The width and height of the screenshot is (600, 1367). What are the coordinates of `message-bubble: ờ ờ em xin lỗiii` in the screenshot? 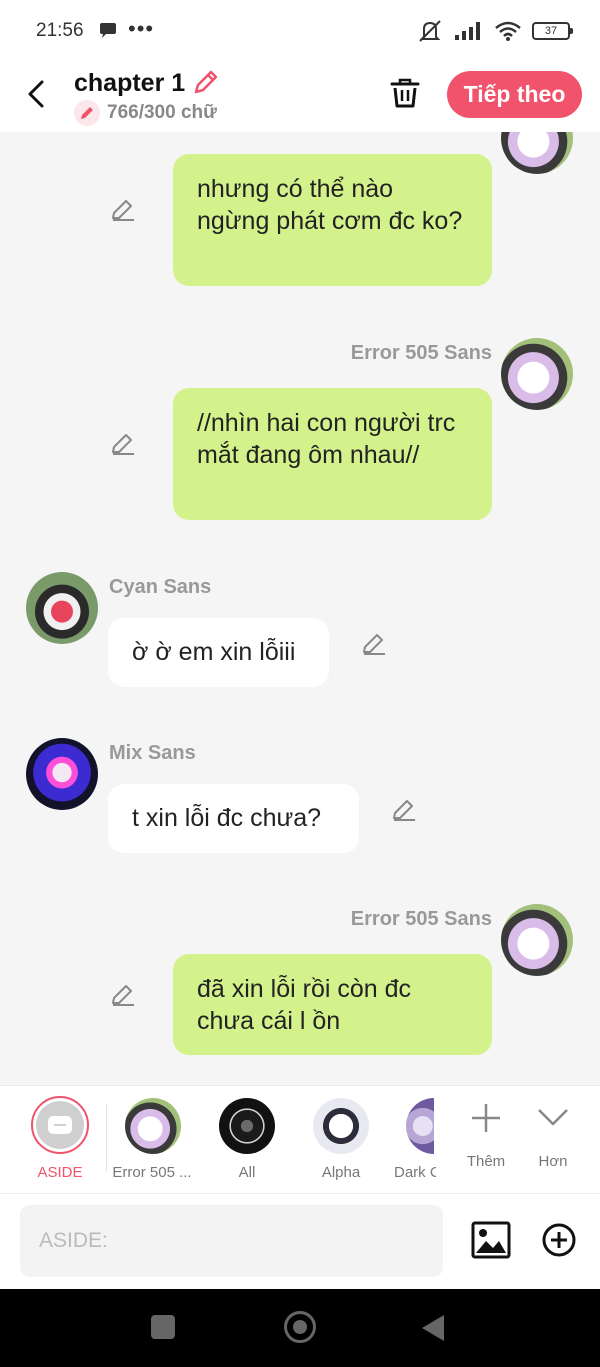 It's located at (218, 652).